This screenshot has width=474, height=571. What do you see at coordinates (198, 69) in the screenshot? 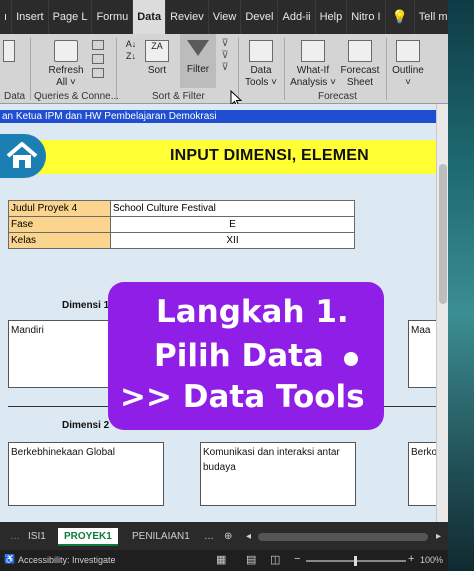
I see `filter-label: Filter` at bounding box center [198, 69].